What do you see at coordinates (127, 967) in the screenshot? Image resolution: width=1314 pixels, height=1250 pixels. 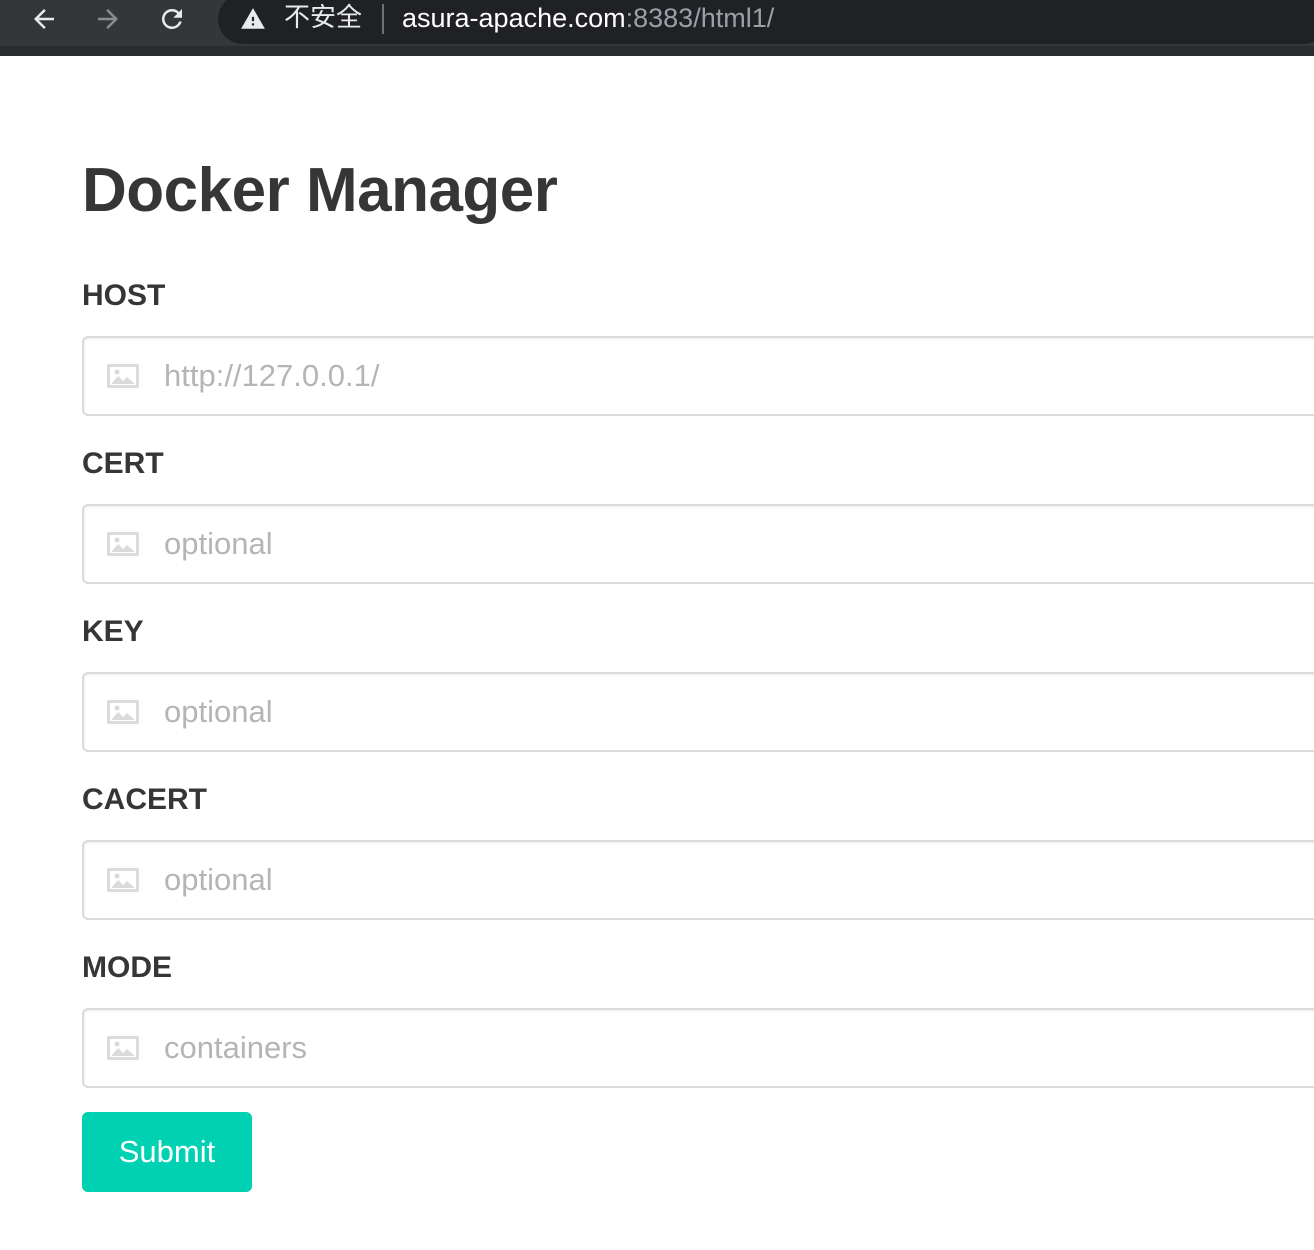 I see `mode-label: MODE` at bounding box center [127, 967].